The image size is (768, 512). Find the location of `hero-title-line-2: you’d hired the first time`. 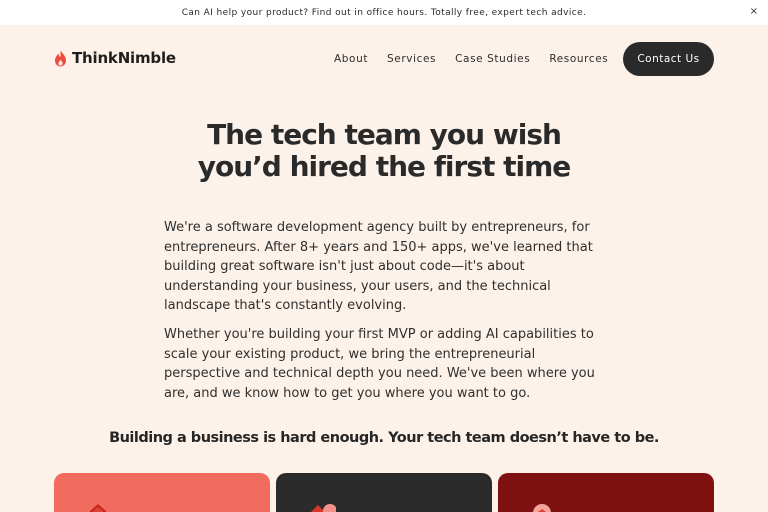

hero-title-line-2: you’d hired the first time is located at coordinates (384, 166).